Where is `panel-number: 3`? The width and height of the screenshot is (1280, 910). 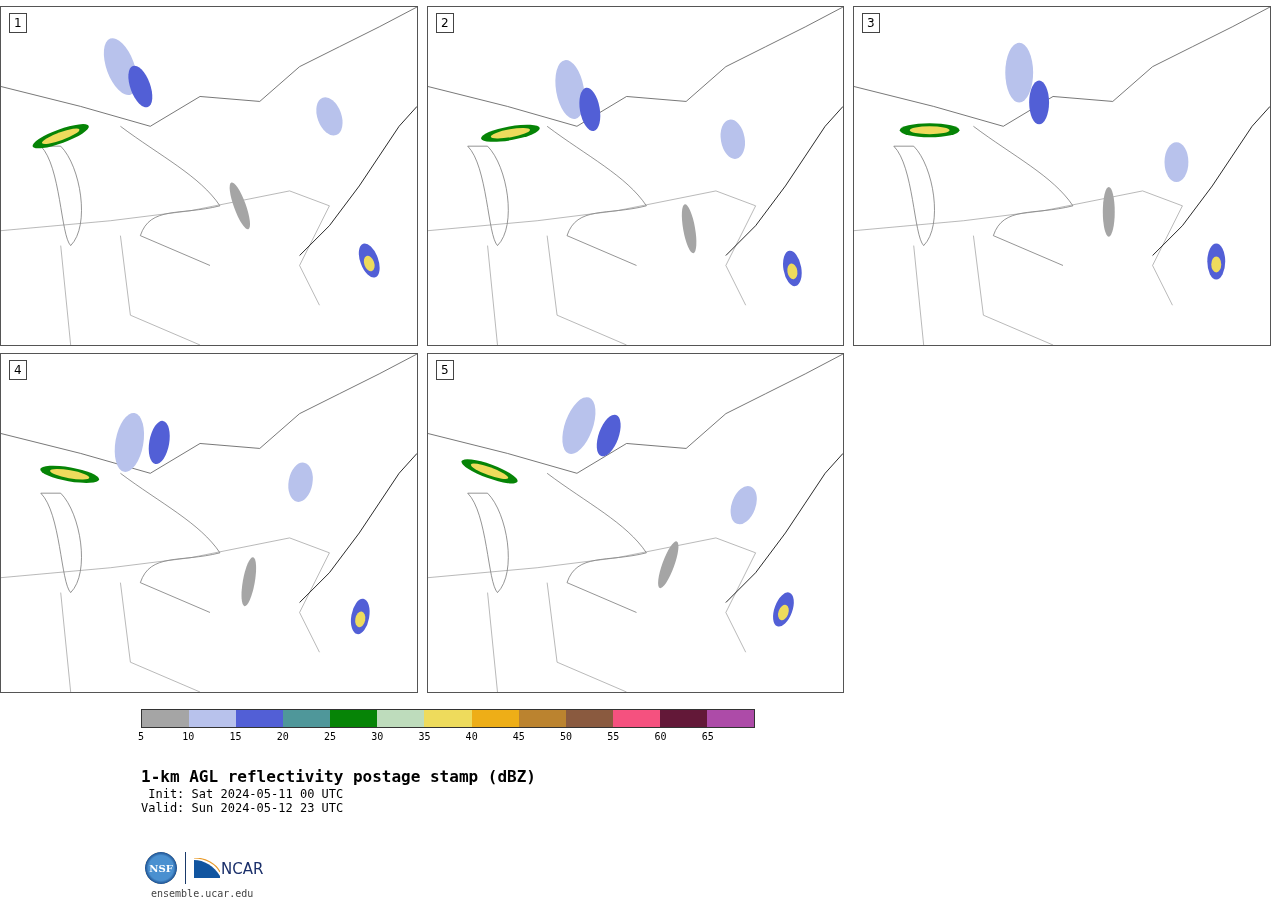 panel-number: 3 is located at coordinates (871, 23).